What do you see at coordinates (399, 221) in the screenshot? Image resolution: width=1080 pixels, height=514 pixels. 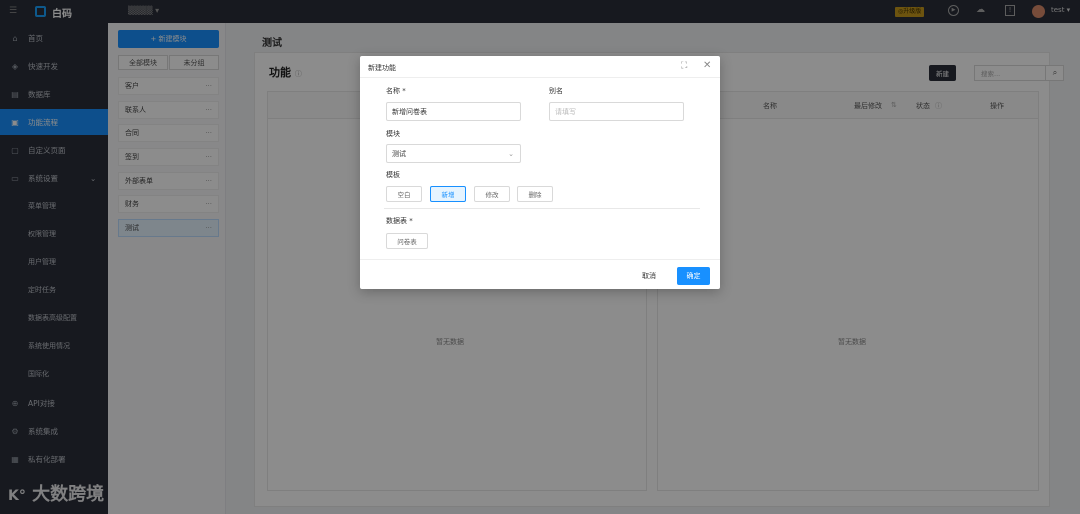 I see `table-label: 数据表 *` at bounding box center [399, 221].